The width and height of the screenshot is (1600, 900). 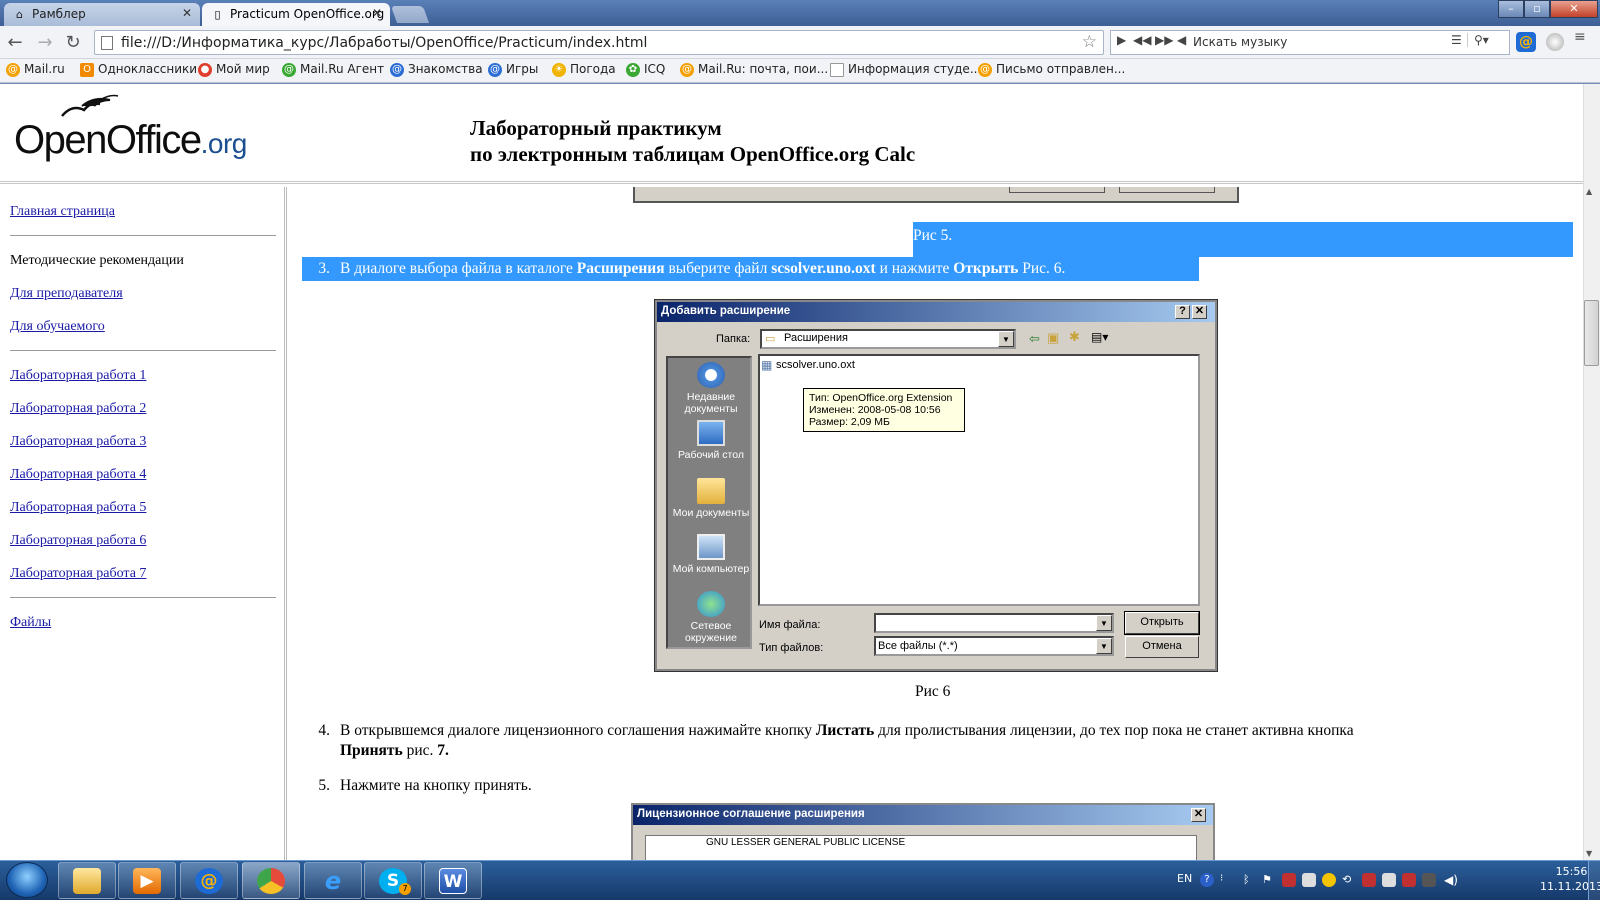 What do you see at coordinates (1289, 880) in the screenshot?
I see `network-icon` at bounding box center [1289, 880].